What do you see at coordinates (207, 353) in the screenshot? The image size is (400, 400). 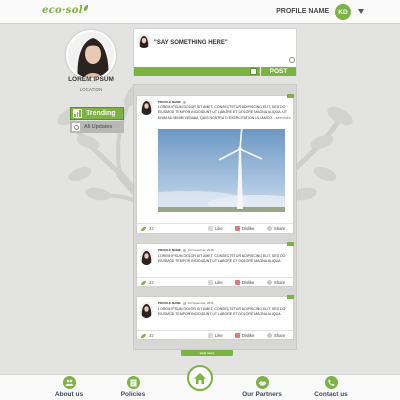 I see `view-more-button: view more` at bounding box center [207, 353].